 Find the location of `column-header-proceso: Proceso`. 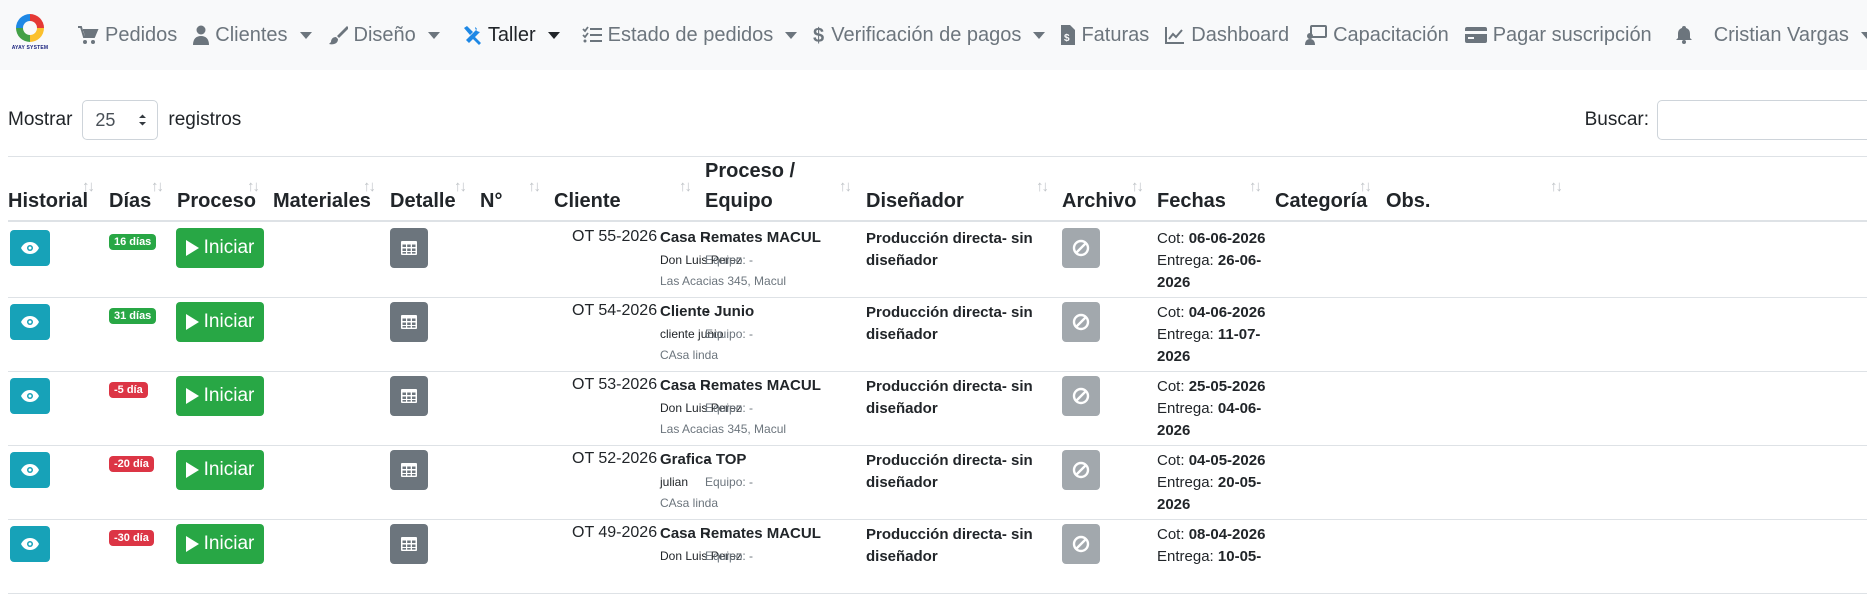

column-header-proceso: Proceso is located at coordinates (216, 201).